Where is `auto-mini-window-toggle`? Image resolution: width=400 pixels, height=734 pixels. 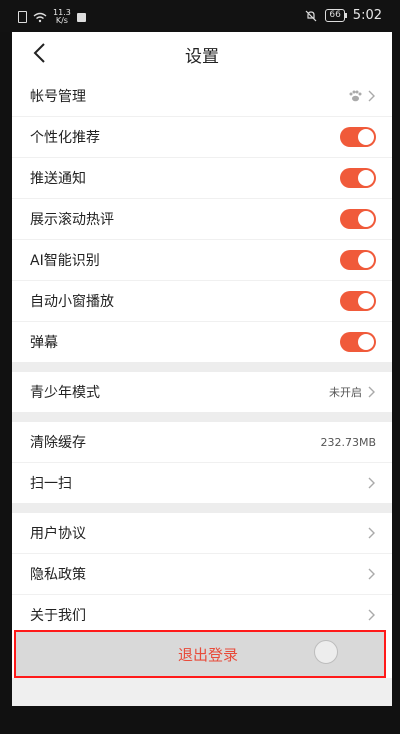
auto-mini-window-toggle is located at coordinates (358, 301).